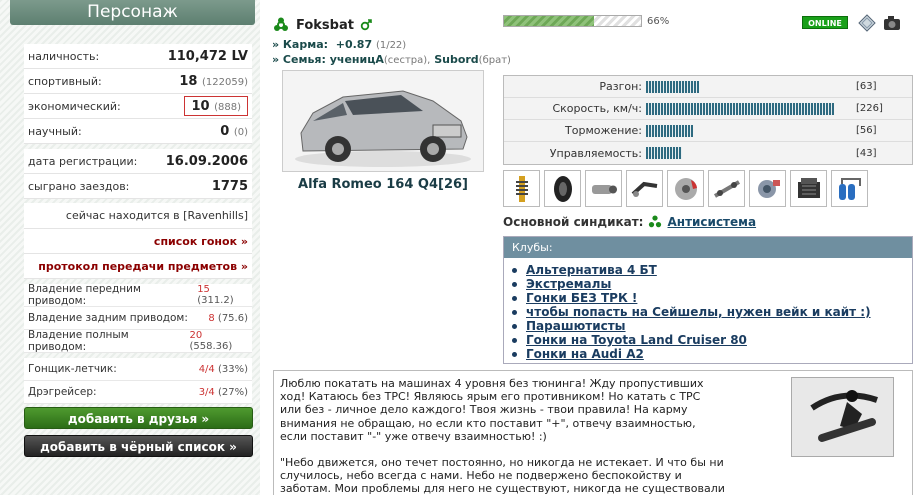 This screenshot has width=913, height=495. Describe the element at coordinates (712, 326) in the screenshot. I see `club-item: Парашютисты` at that location.